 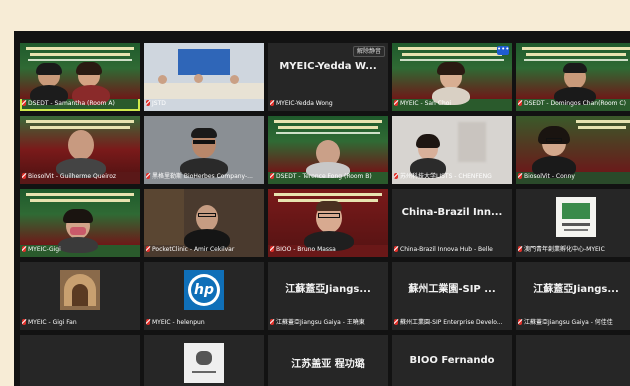 I want to click on video-tile: PocketClinic - Amir Cekilvar, so click(x=204, y=223).